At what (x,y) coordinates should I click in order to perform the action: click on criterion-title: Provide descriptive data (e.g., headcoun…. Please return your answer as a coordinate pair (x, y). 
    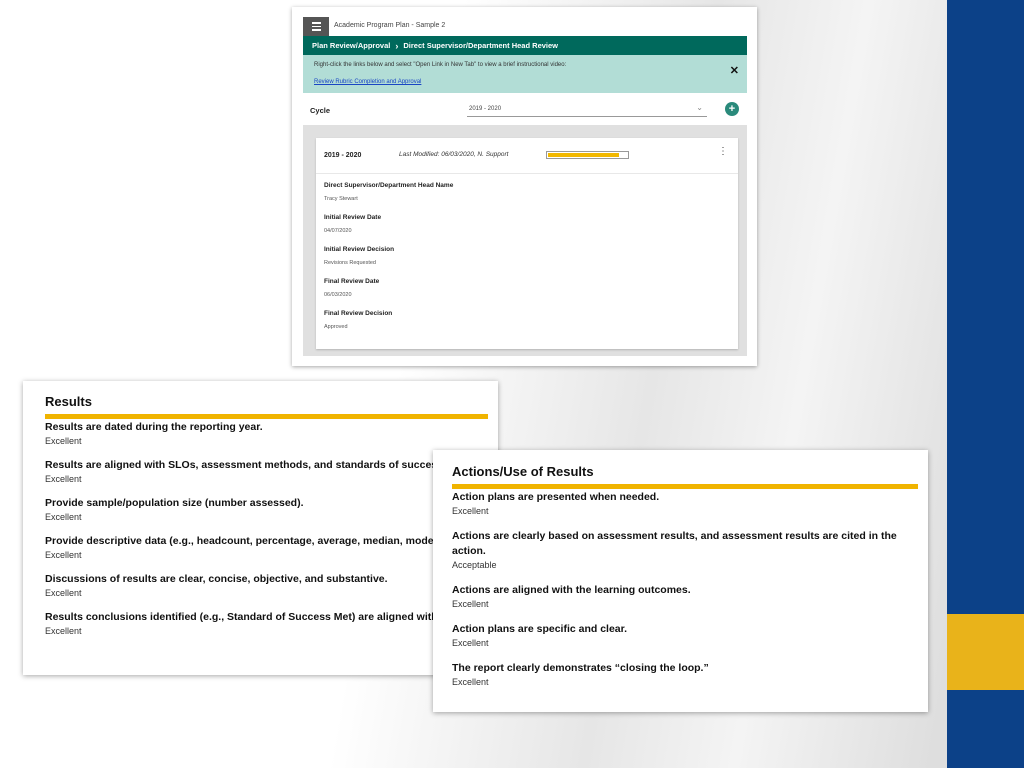
    Looking at the image, I should click on (254, 541).